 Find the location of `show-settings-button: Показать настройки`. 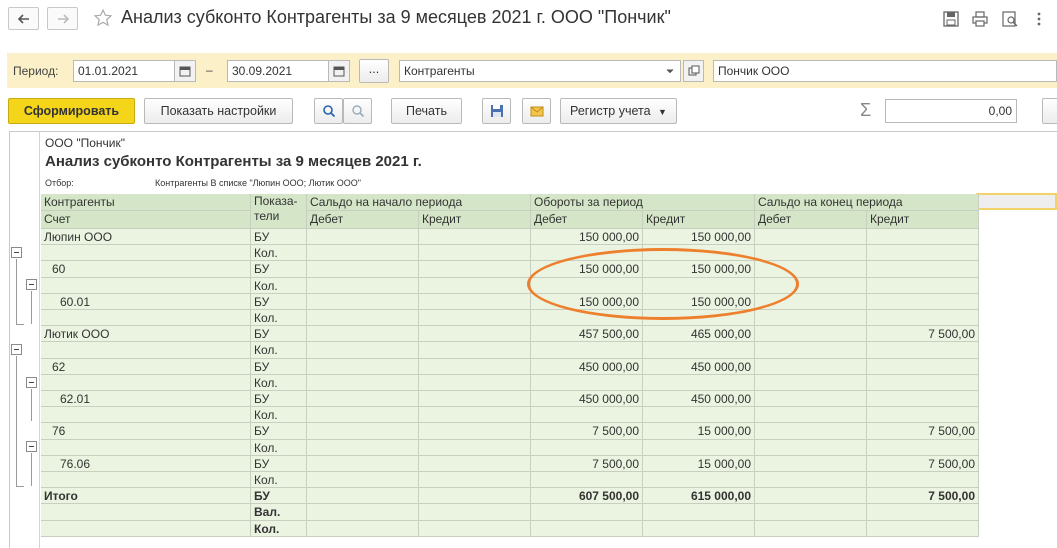

show-settings-button: Показать настройки is located at coordinates (218, 111).